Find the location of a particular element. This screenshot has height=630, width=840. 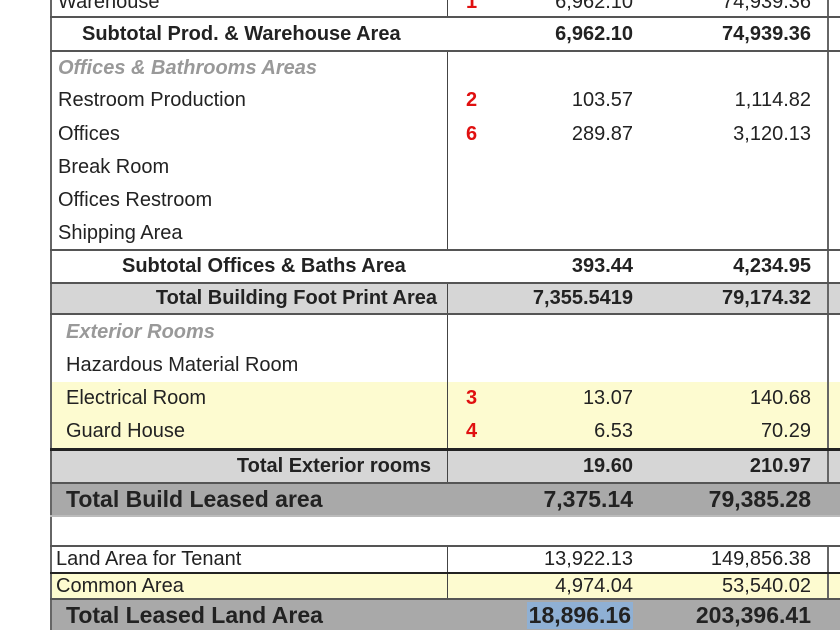

section-header-offices: Offices & Bathrooms Areas is located at coordinates (445, 67).